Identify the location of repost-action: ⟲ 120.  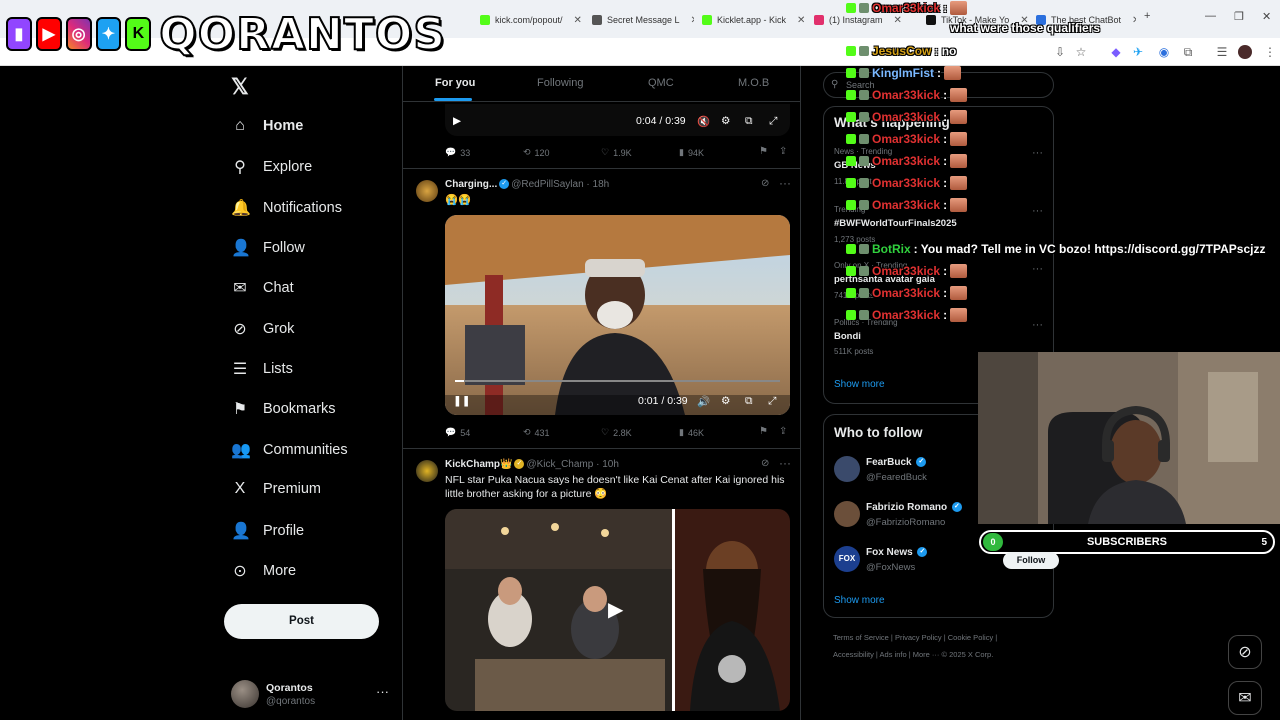
(536, 152).